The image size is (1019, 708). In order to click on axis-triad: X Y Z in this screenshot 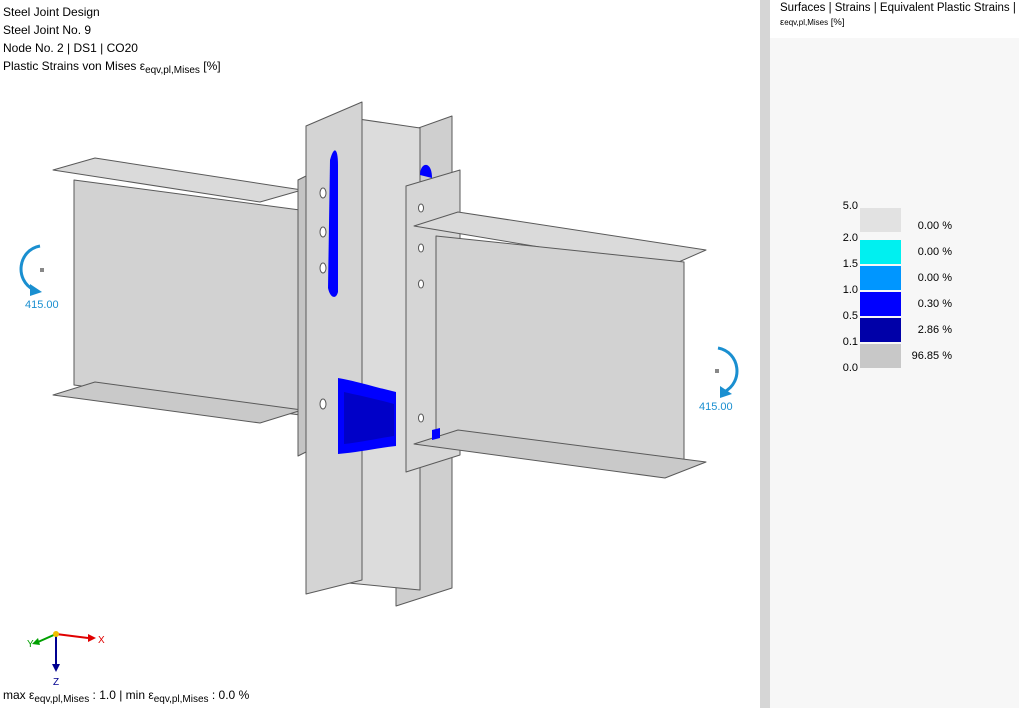, I will do `click(68, 658)`.